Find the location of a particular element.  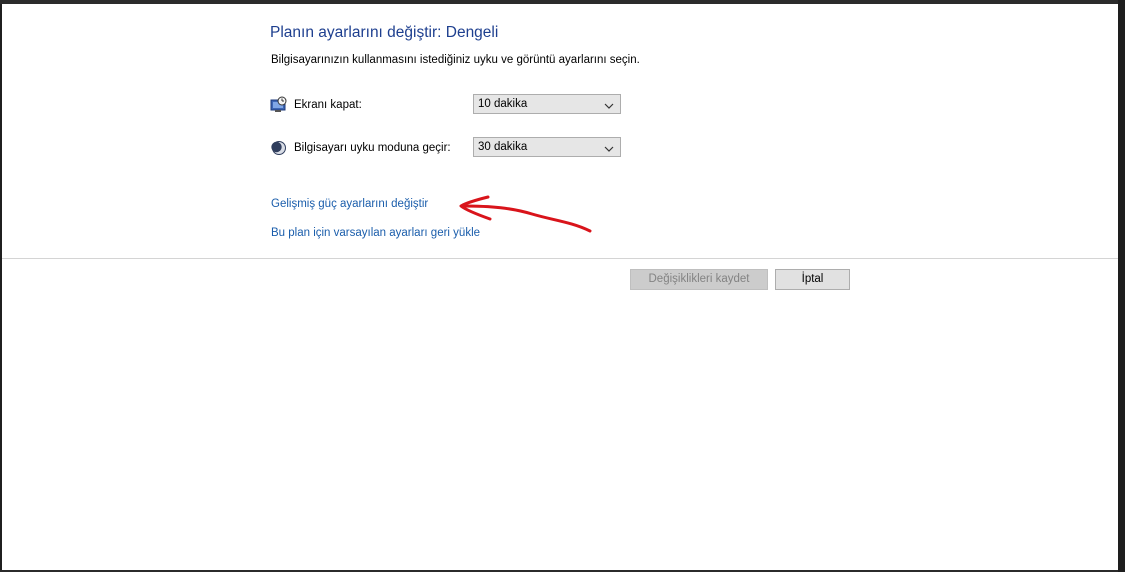

advanced-power-settings-link: Gelişmiş güç ayarlarını değiştir is located at coordinates (349, 204).